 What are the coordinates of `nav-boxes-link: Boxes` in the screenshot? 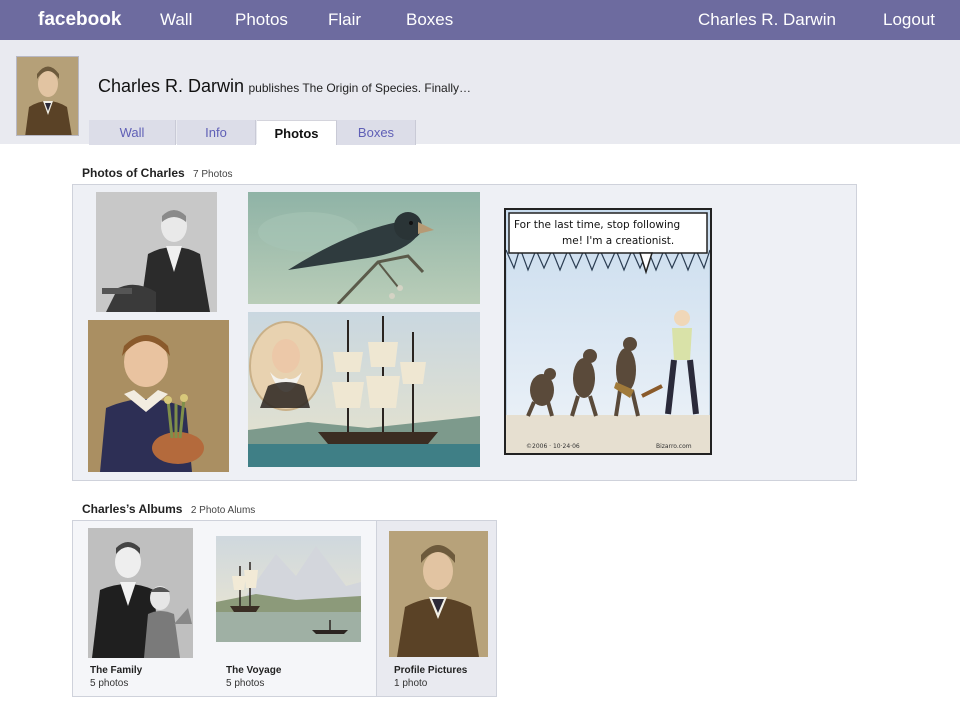 It's located at (429, 20).